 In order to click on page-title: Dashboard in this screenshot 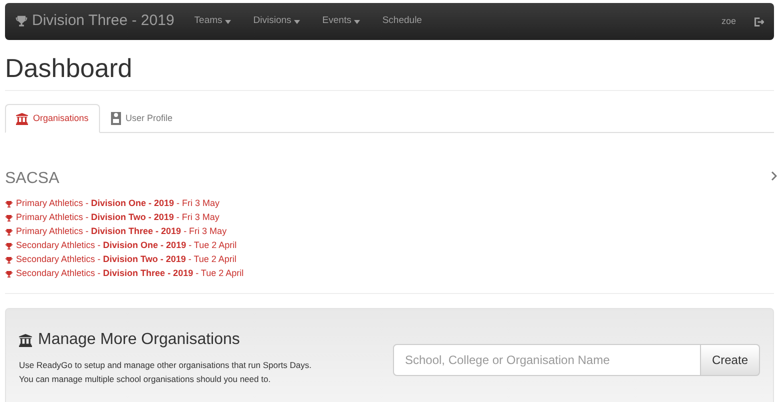, I will do `click(69, 68)`.